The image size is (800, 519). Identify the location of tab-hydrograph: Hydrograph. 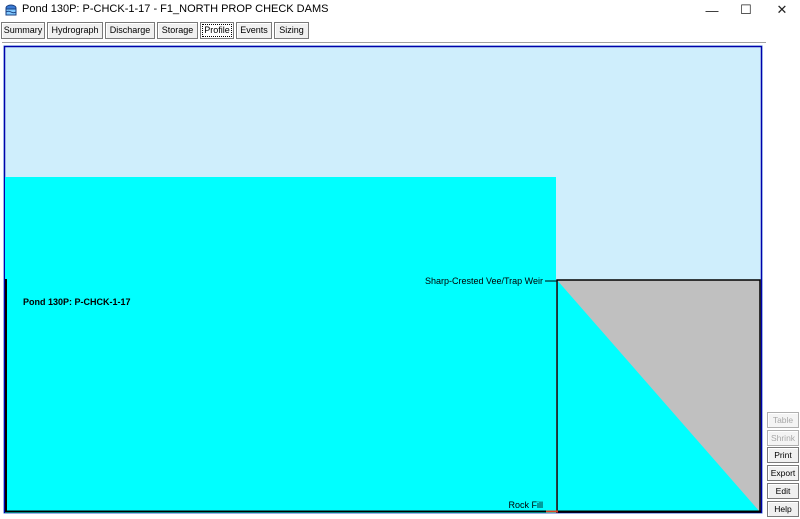
(75, 30).